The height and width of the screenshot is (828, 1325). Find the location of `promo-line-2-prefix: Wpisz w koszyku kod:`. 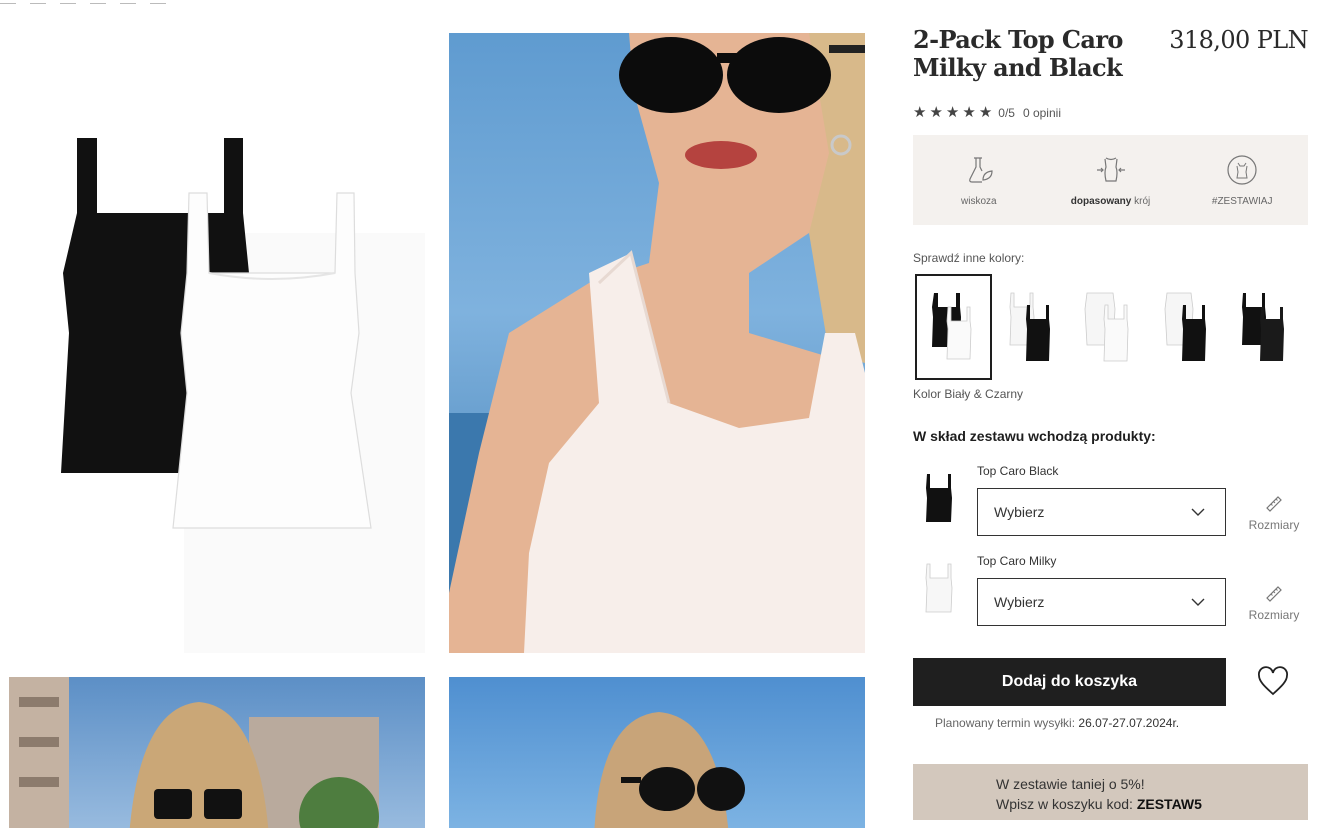

promo-line-2-prefix: Wpisz w koszyku kod: is located at coordinates (1066, 804).